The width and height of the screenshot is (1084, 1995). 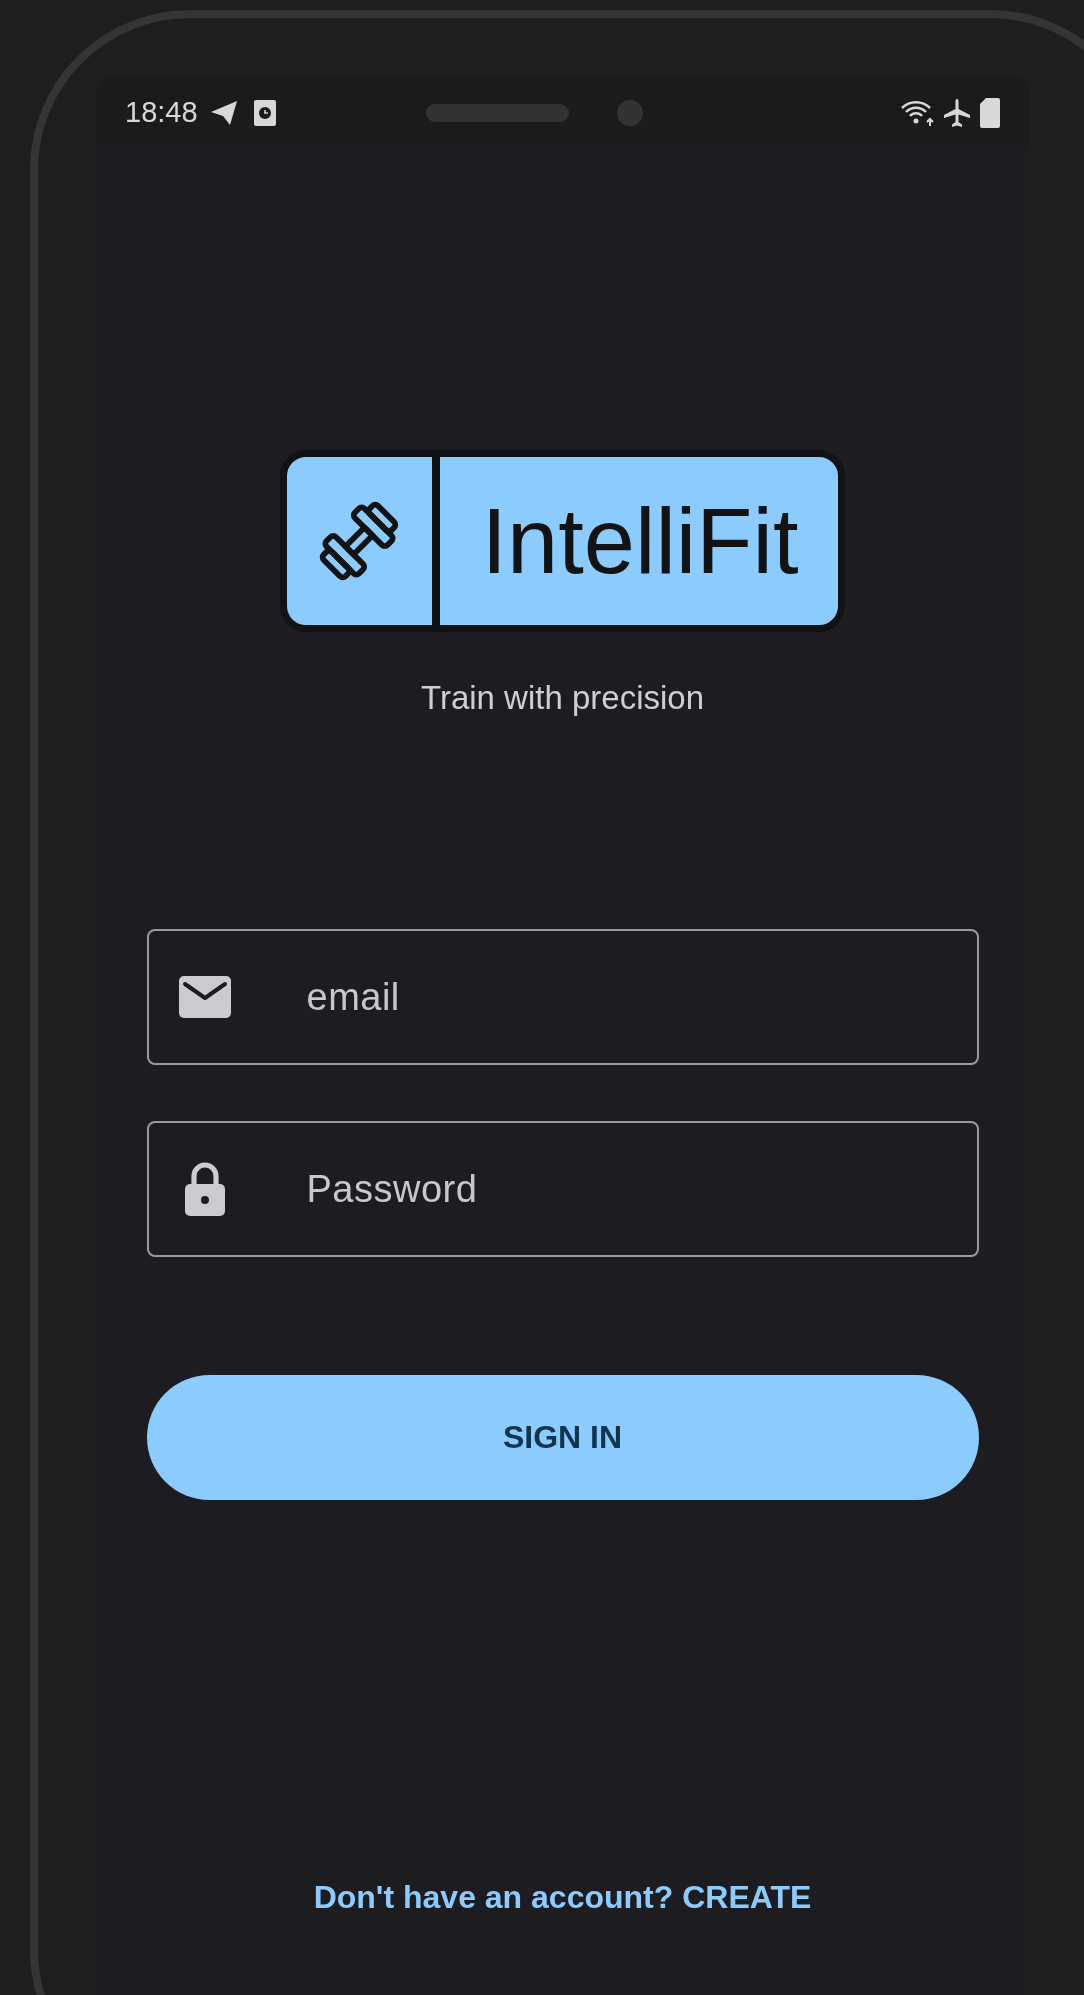 I want to click on wifi-icon, so click(x=918, y=112).